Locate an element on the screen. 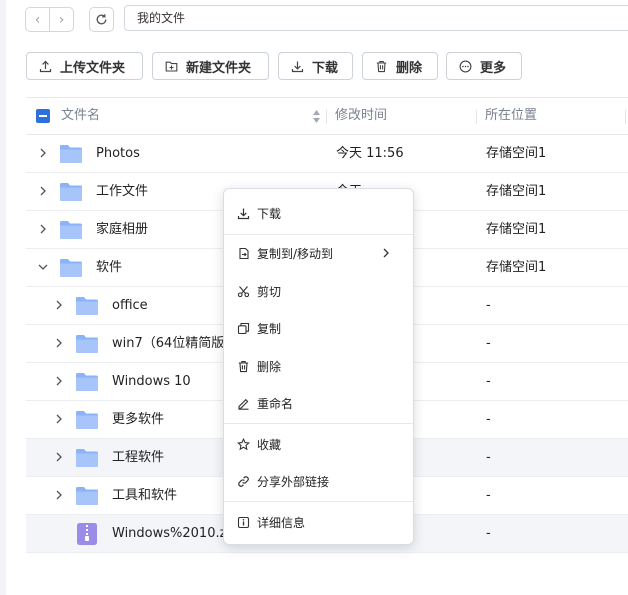 This screenshot has height=595, width=628. menu-item-label: 复制 is located at coordinates (269, 328).